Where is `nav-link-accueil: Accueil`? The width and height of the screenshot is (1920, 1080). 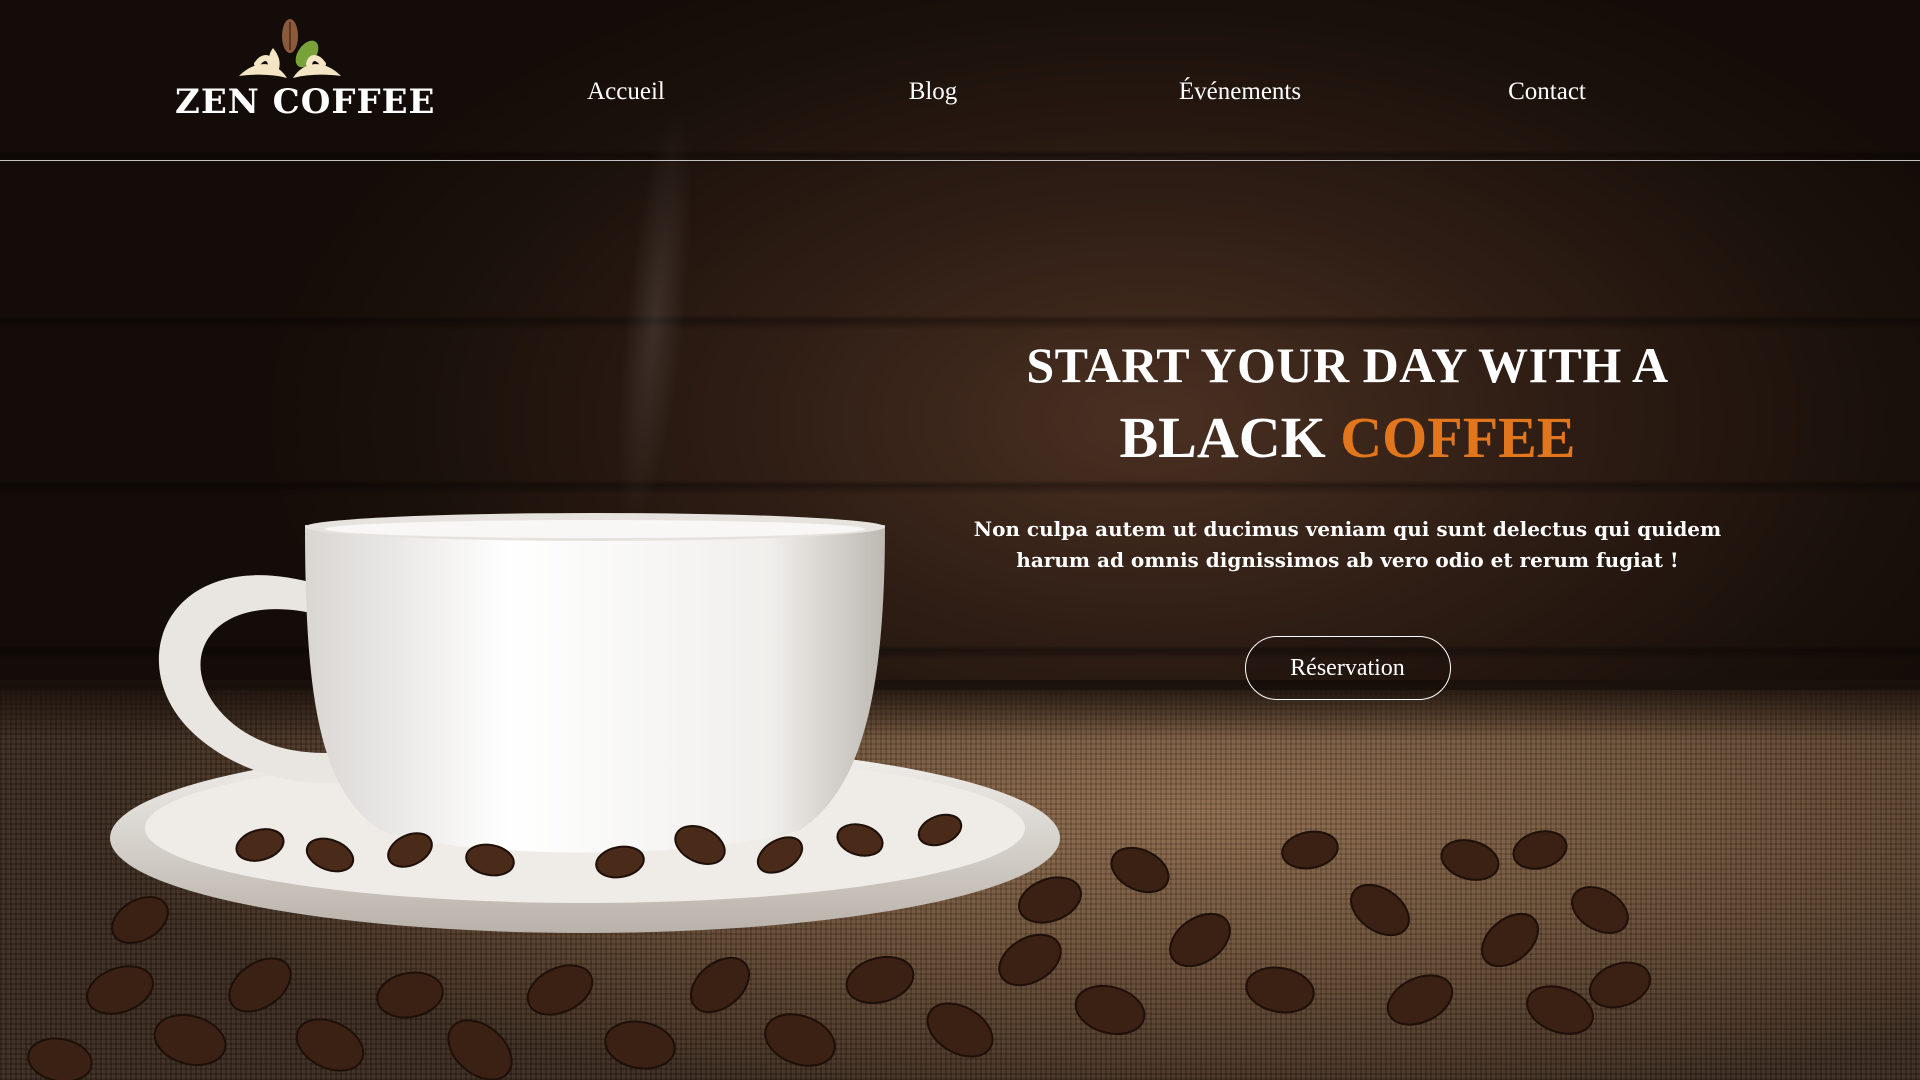 nav-link-accueil: Accueil is located at coordinates (626, 92).